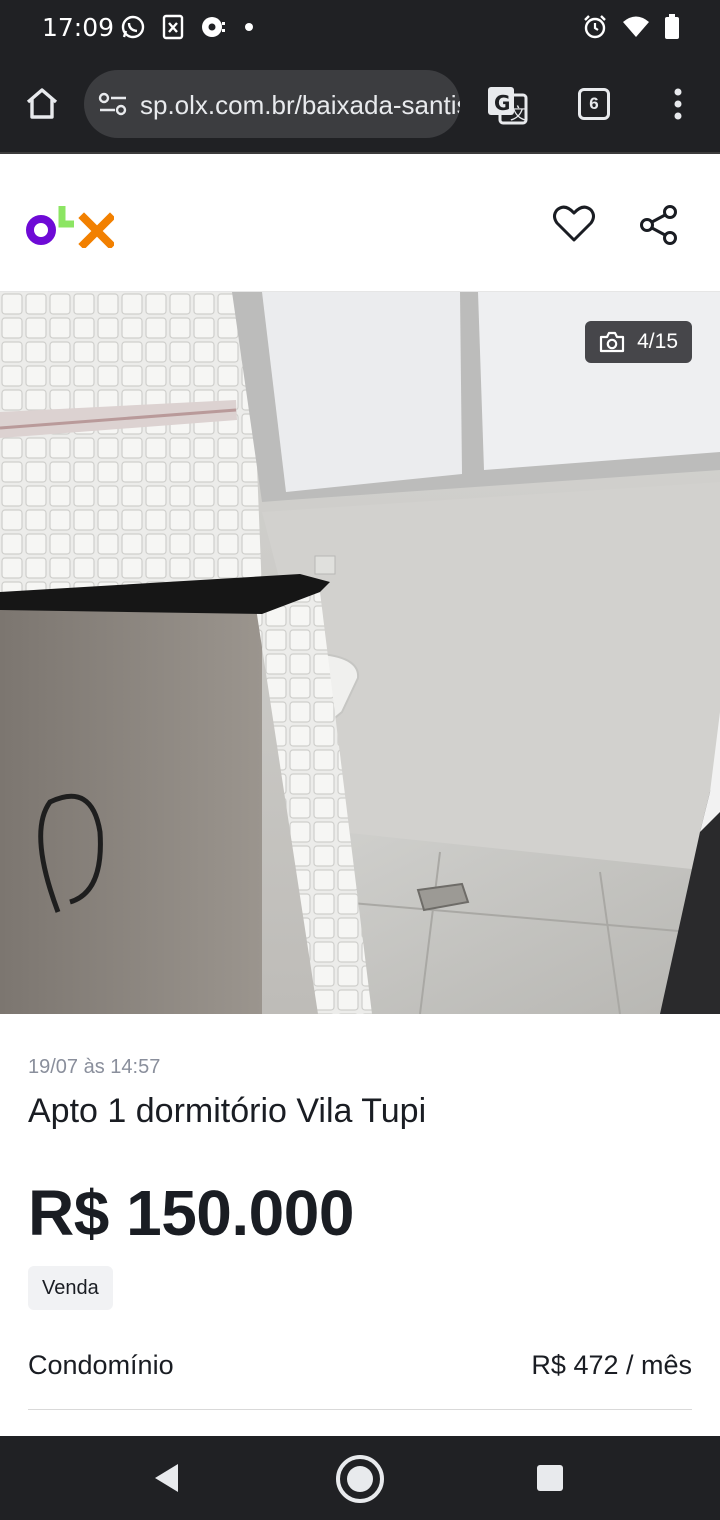  Describe the element at coordinates (70, 224) in the screenshot. I see `olx-logo` at that location.